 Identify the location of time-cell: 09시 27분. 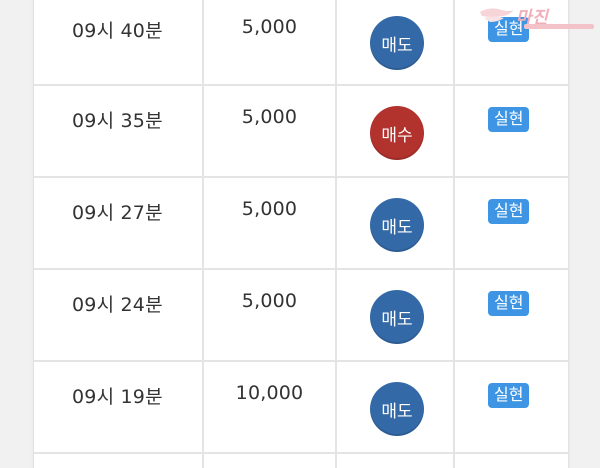
(119, 223).